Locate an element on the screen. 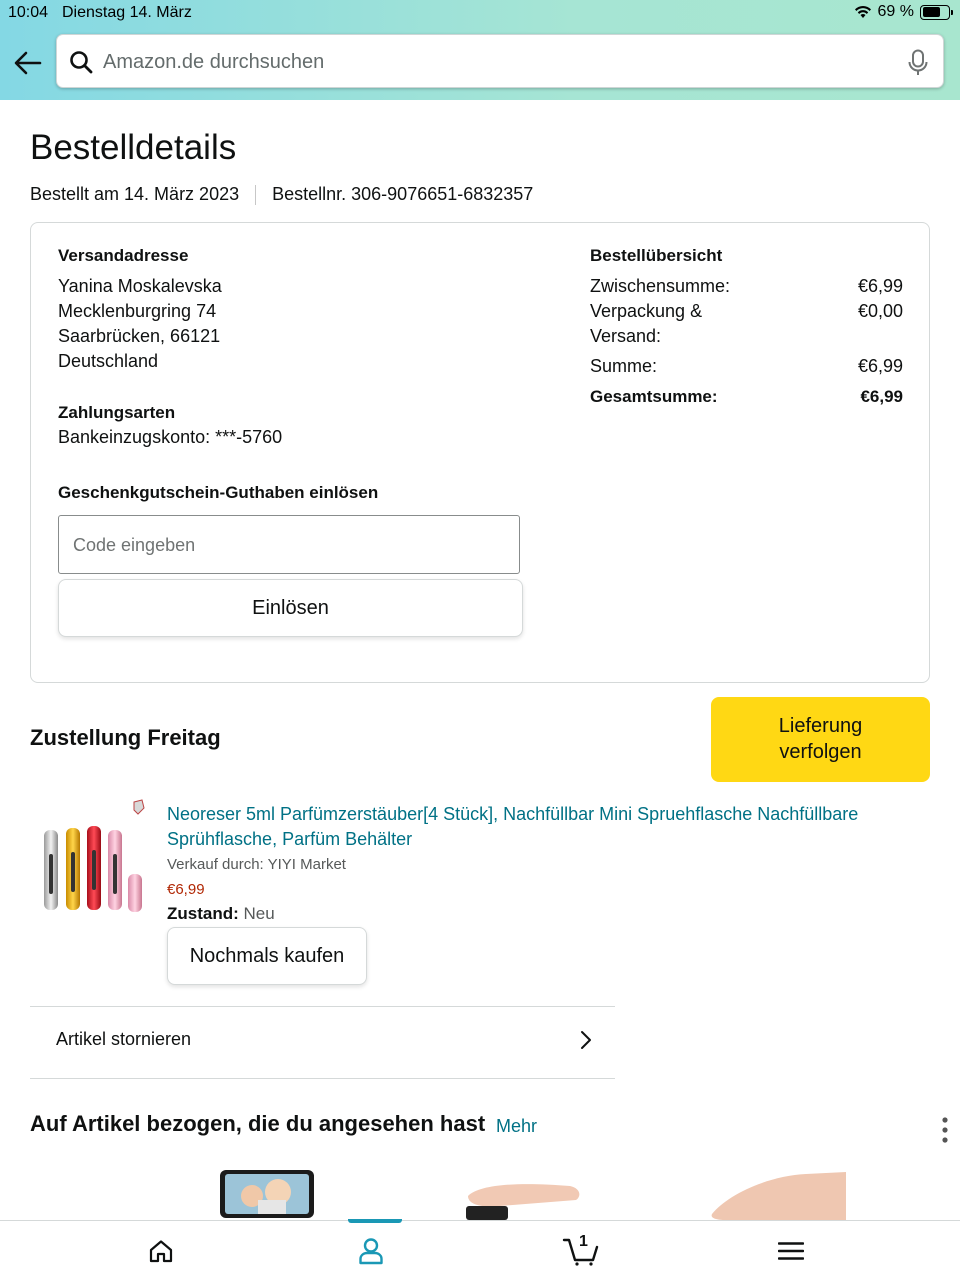 The width and height of the screenshot is (960, 1280). battery-icon is located at coordinates (936, 12).